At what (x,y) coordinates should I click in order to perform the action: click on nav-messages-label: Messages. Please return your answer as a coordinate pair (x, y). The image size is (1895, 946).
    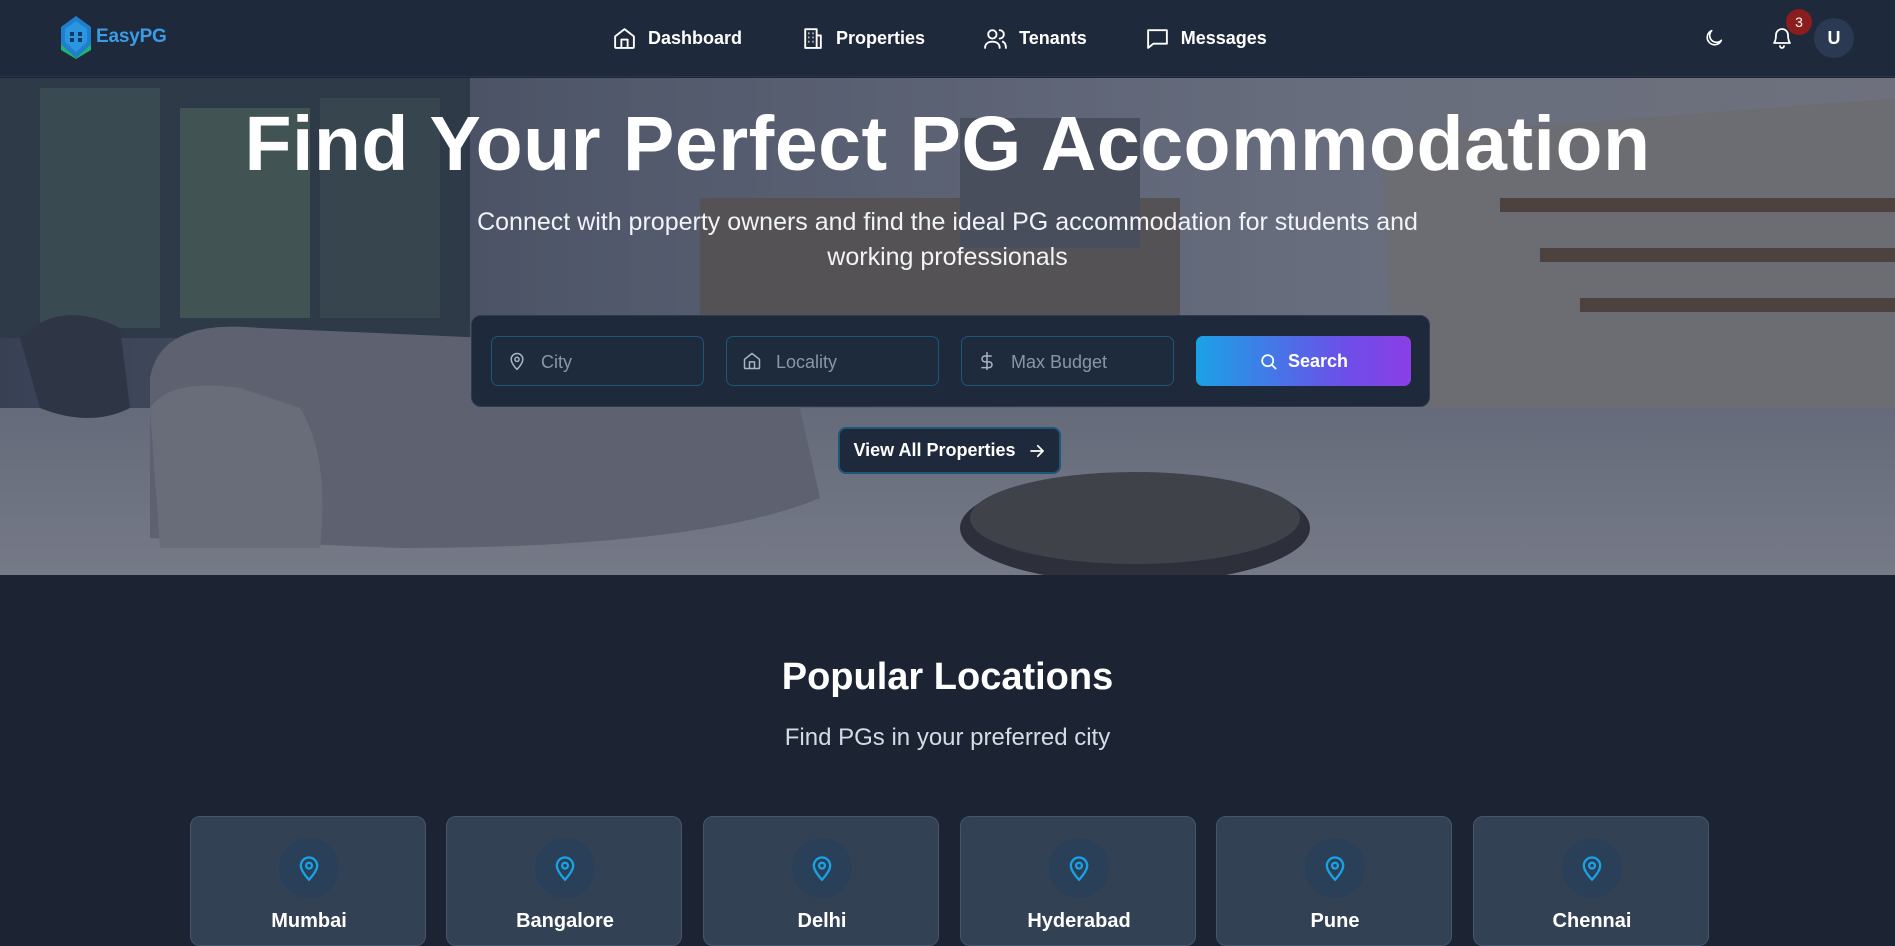
    Looking at the image, I should click on (1223, 38).